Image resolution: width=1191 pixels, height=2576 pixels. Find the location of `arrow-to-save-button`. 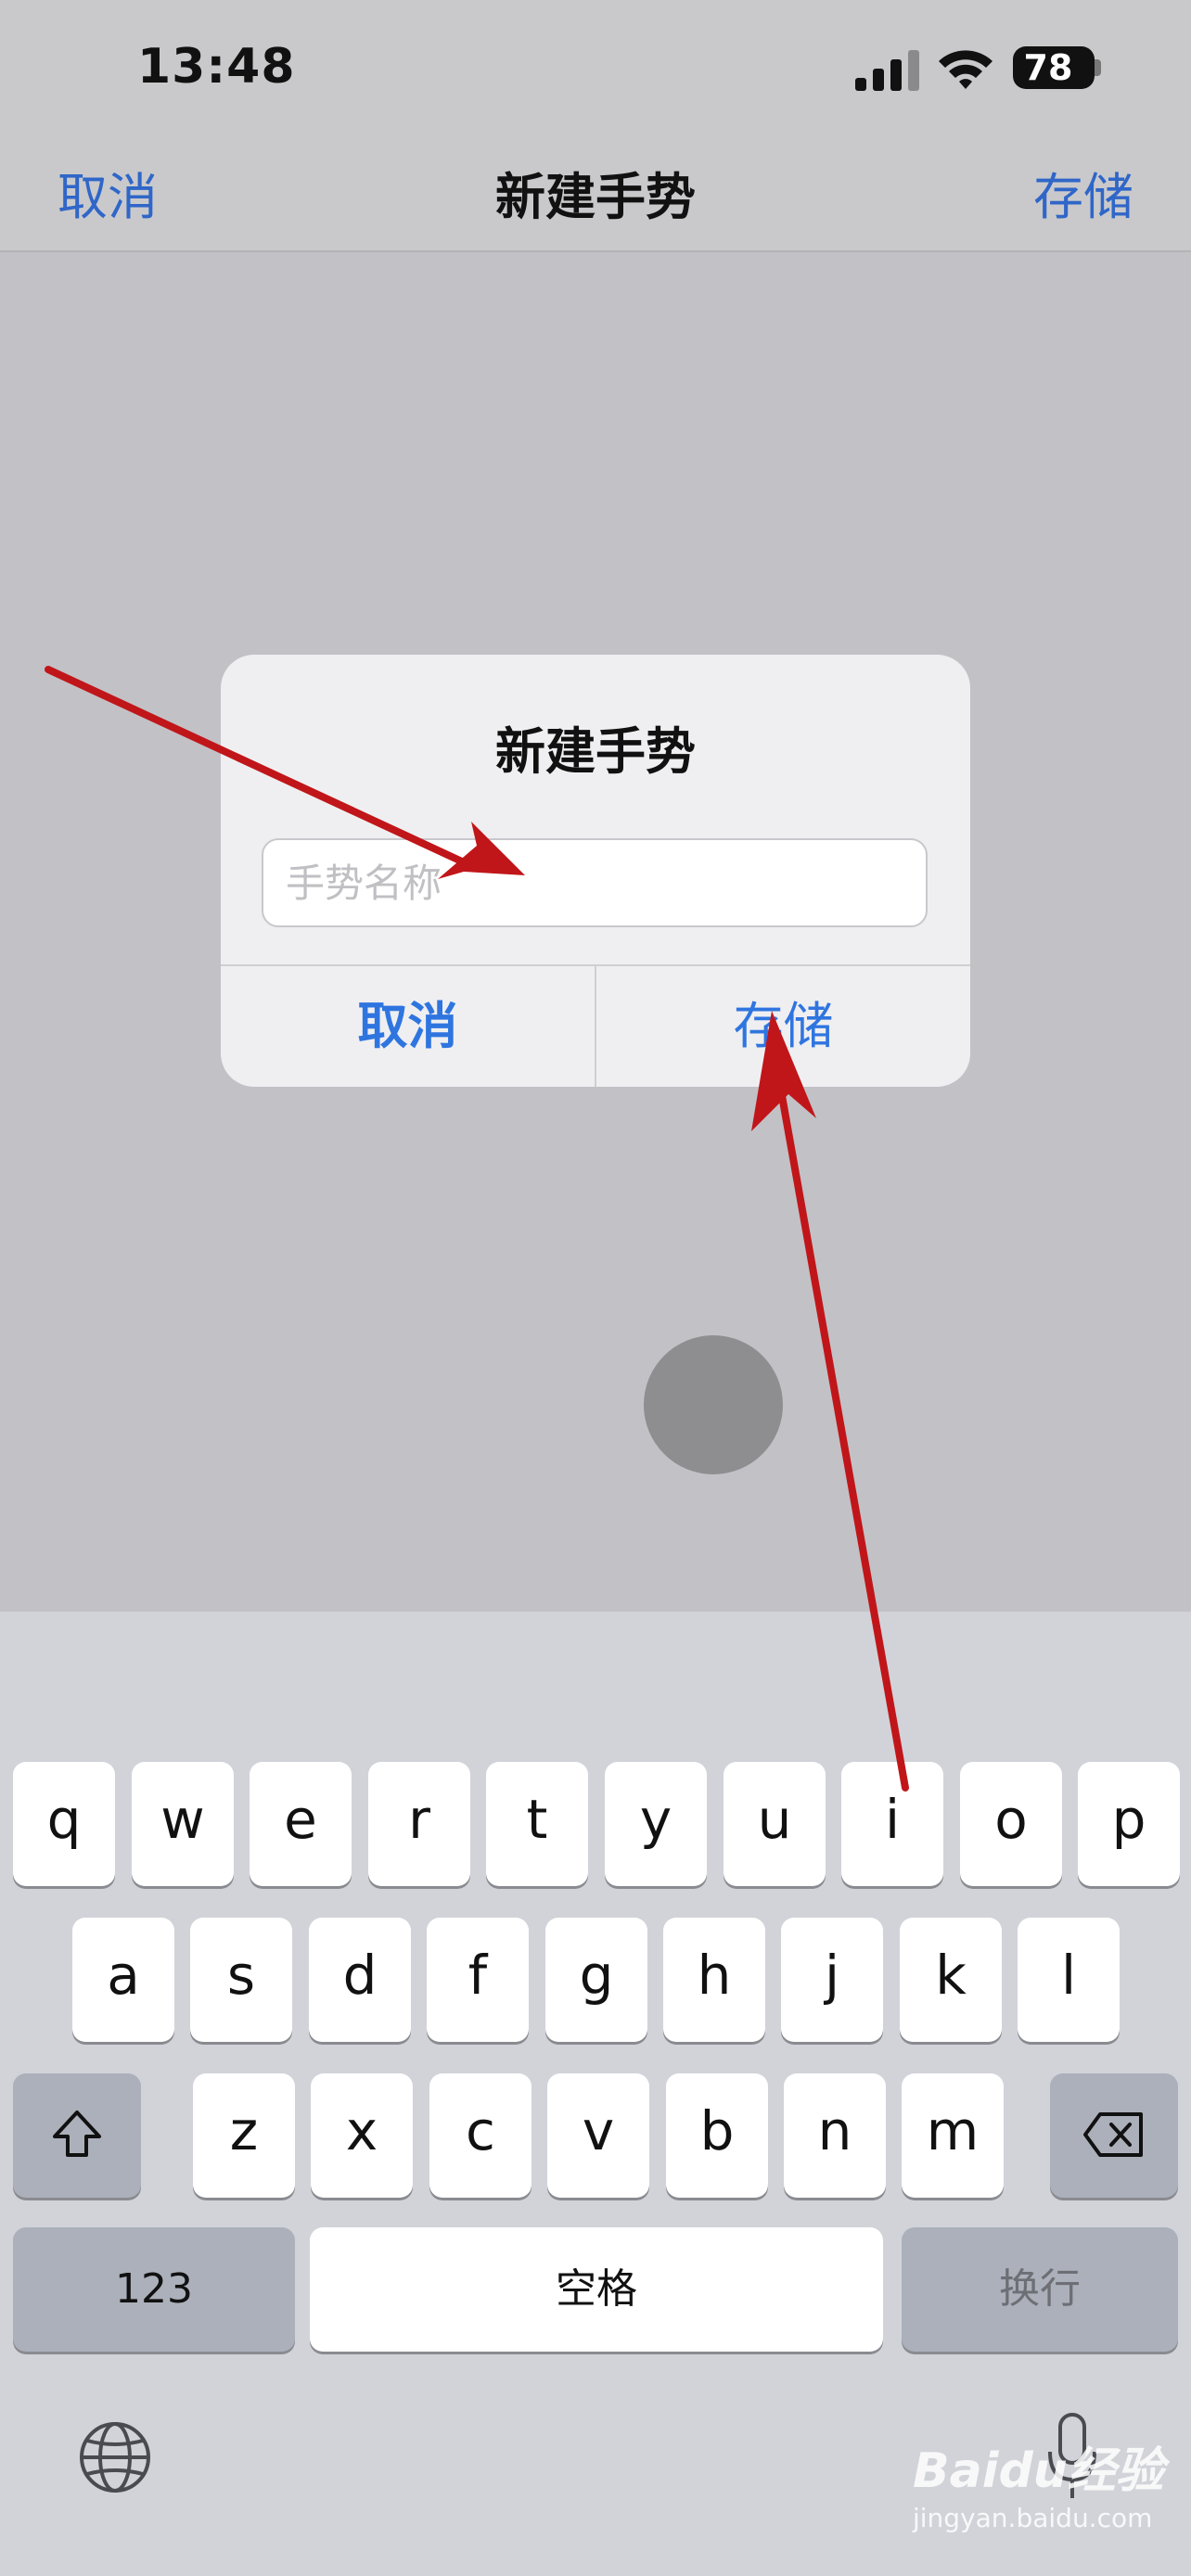

arrow-to-save-button is located at coordinates (830, 1401).